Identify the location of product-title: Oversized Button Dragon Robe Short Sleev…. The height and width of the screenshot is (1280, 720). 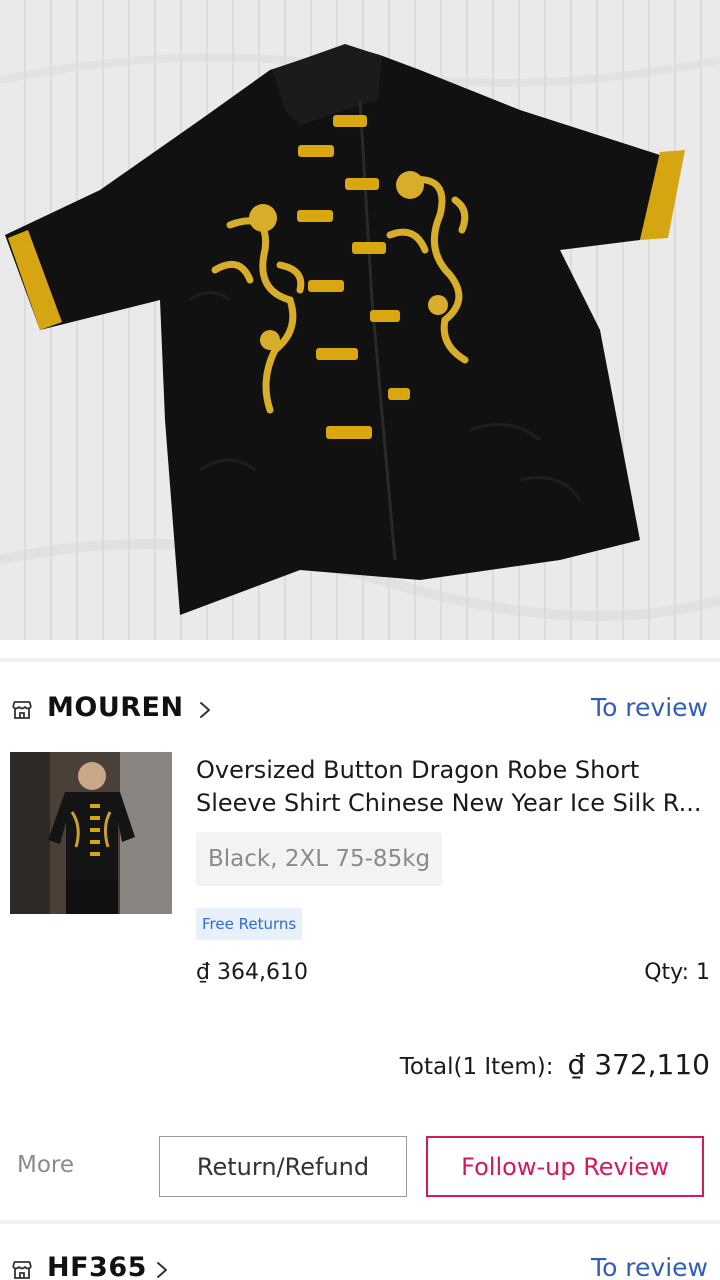
(453, 787).